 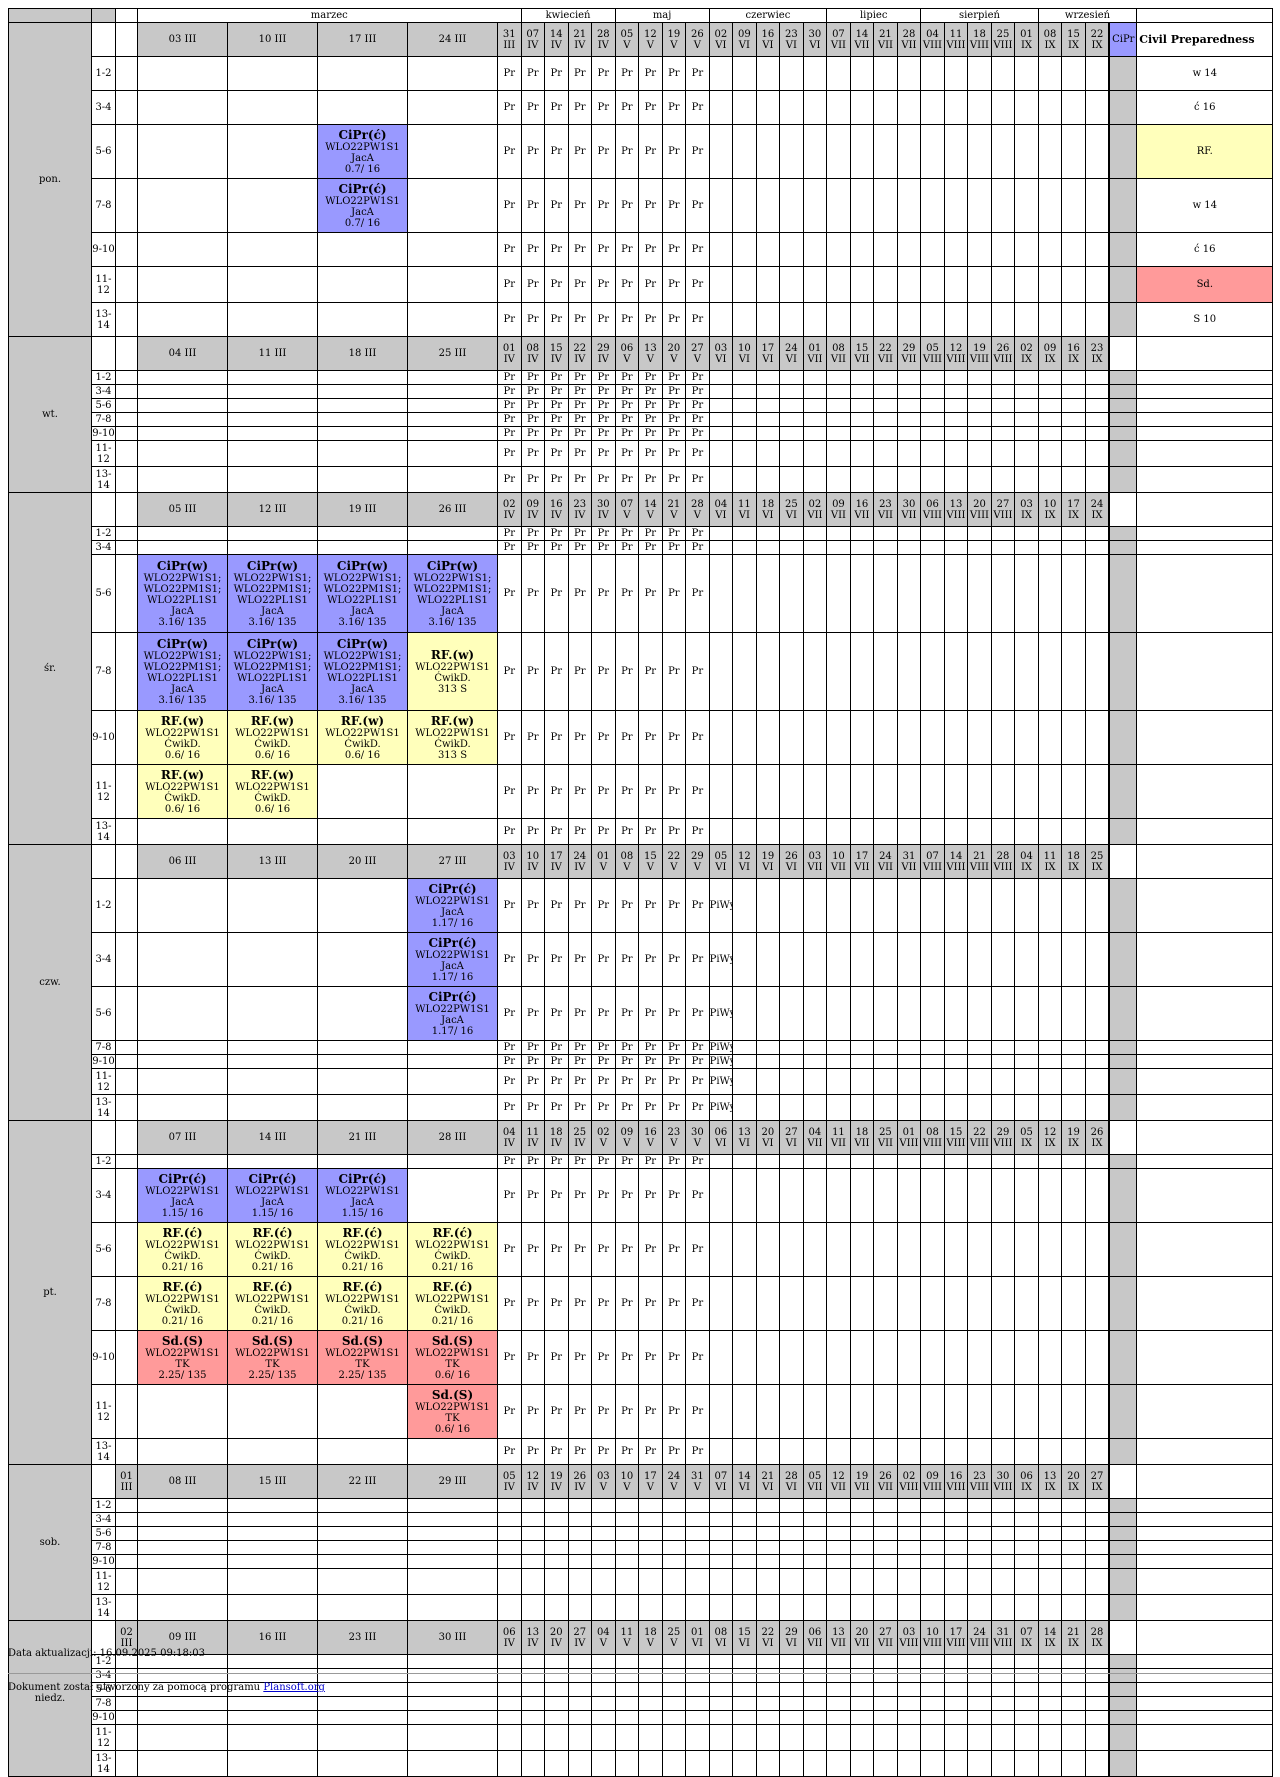 What do you see at coordinates (533, 1137) in the screenshot?
I see `date-header: 11 IV` at bounding box center [533, 1137].